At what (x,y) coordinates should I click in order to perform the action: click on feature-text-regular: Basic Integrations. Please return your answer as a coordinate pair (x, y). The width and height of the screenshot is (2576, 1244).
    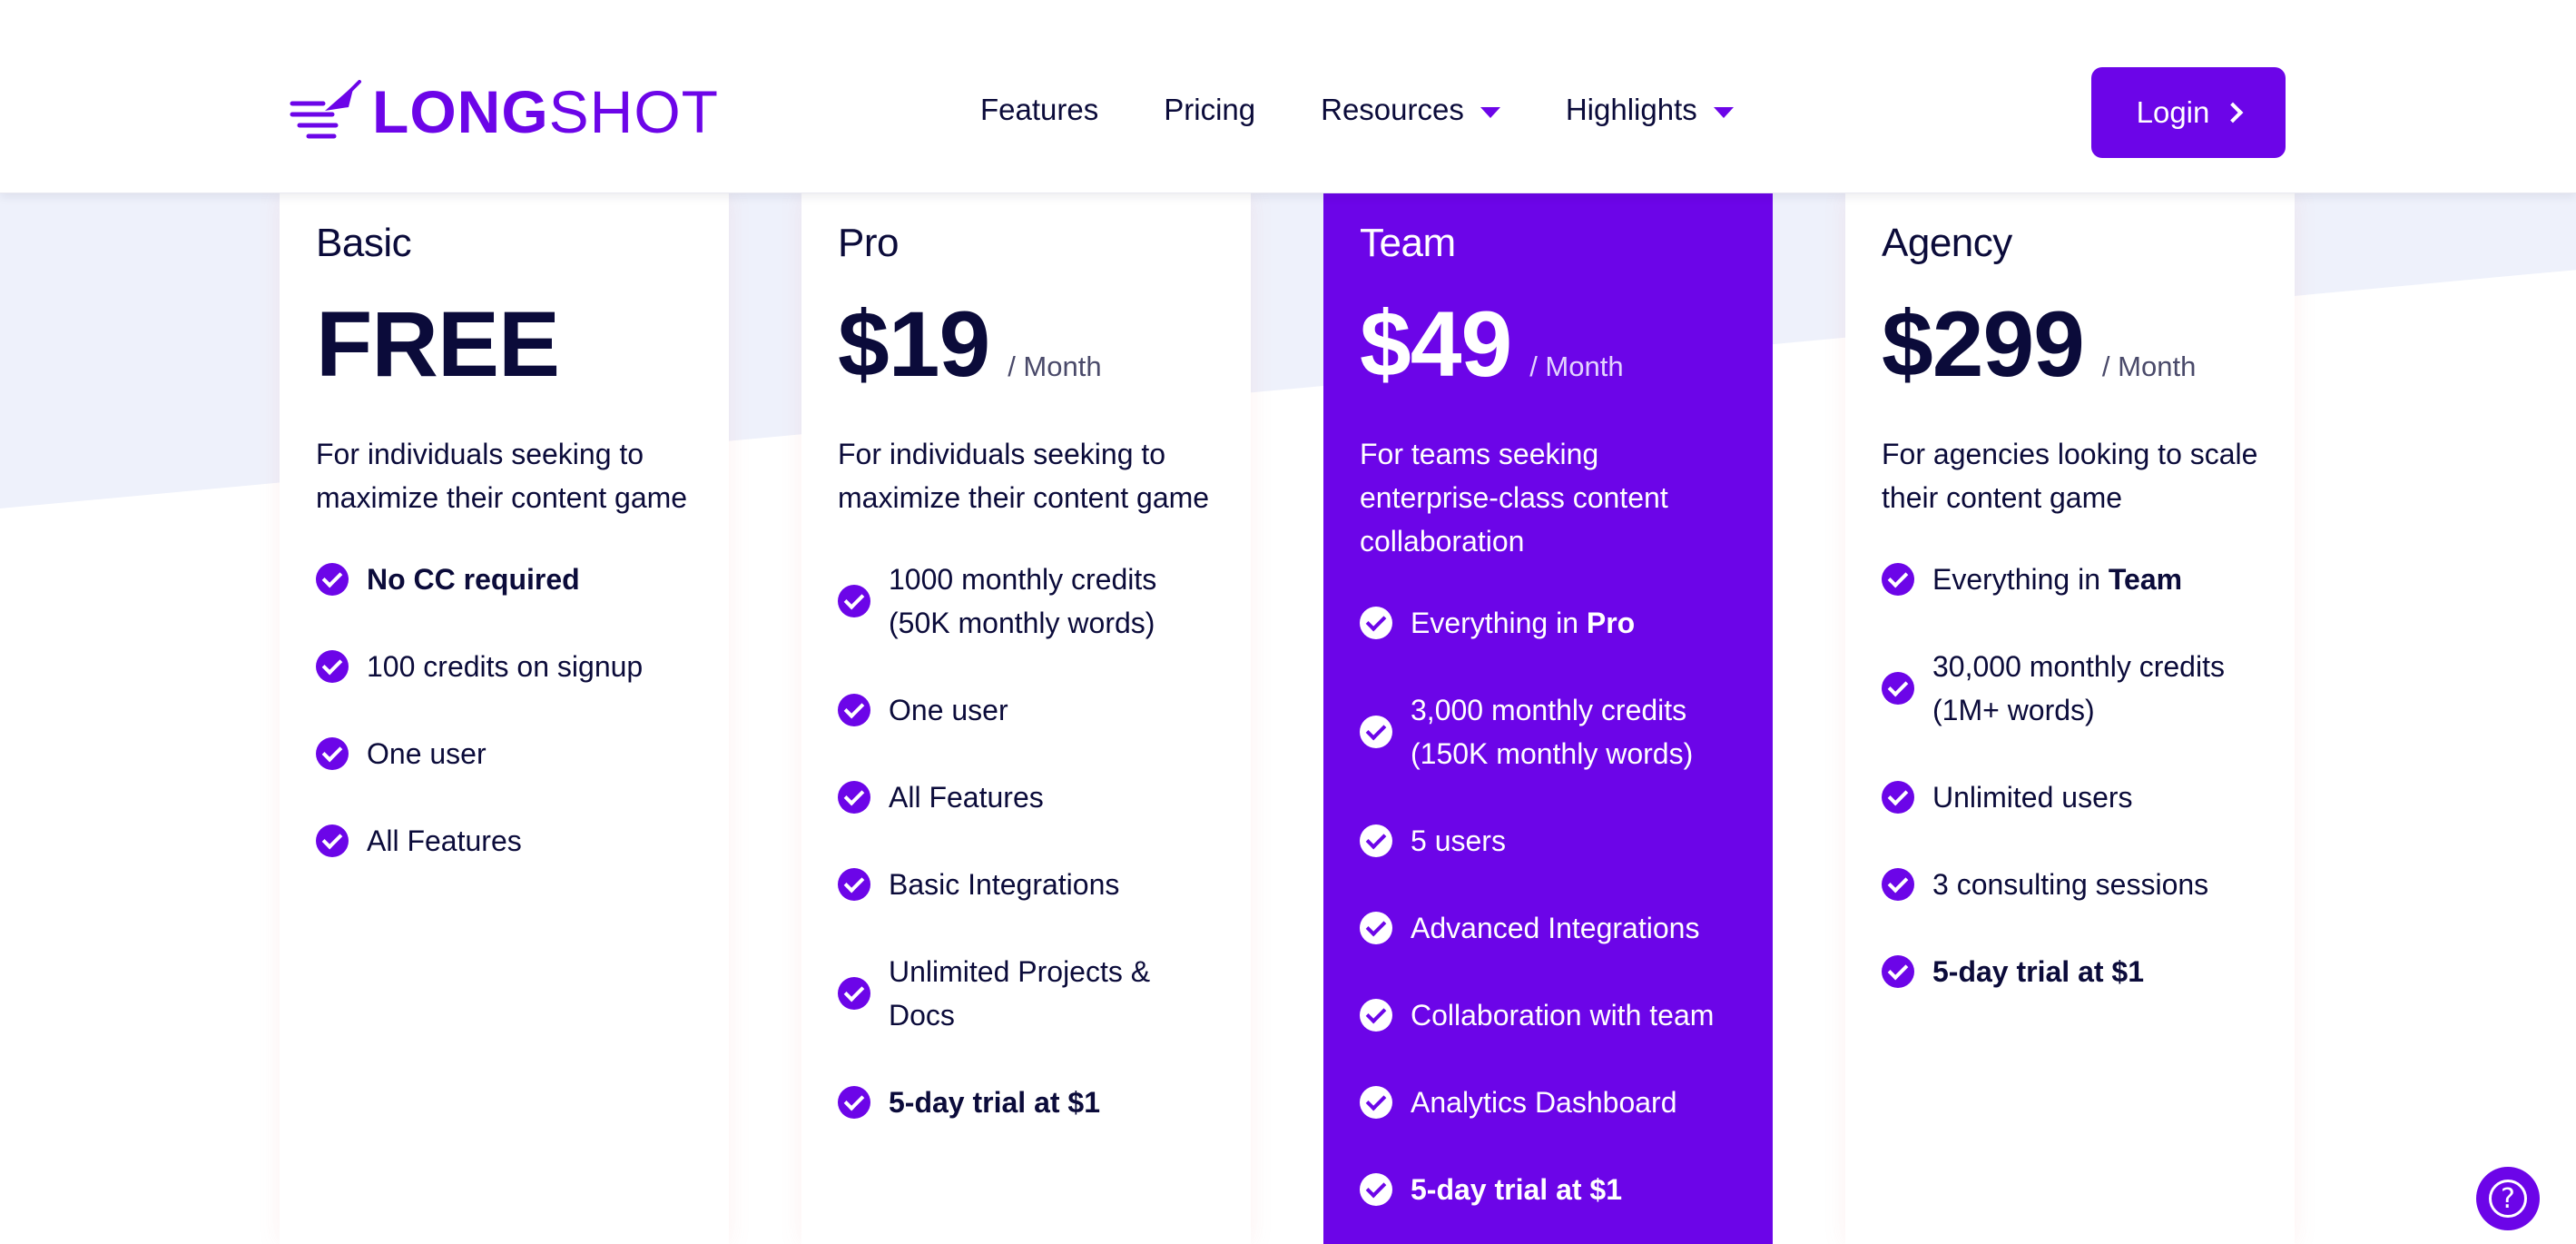
    Looking at the image, I should click on (1005, 884).